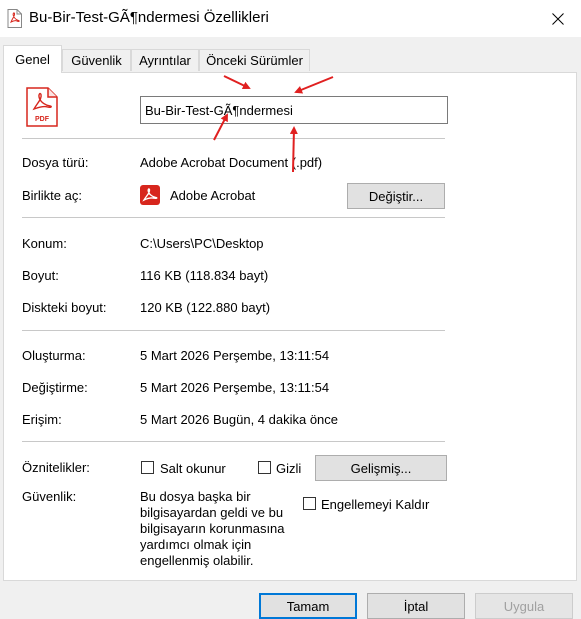 This screenshot has width=581, height=619. Describe the element at coordinates (202, 243) in the screenshot. I see `location-value: C:\Users\PC\Desktop` at that location.